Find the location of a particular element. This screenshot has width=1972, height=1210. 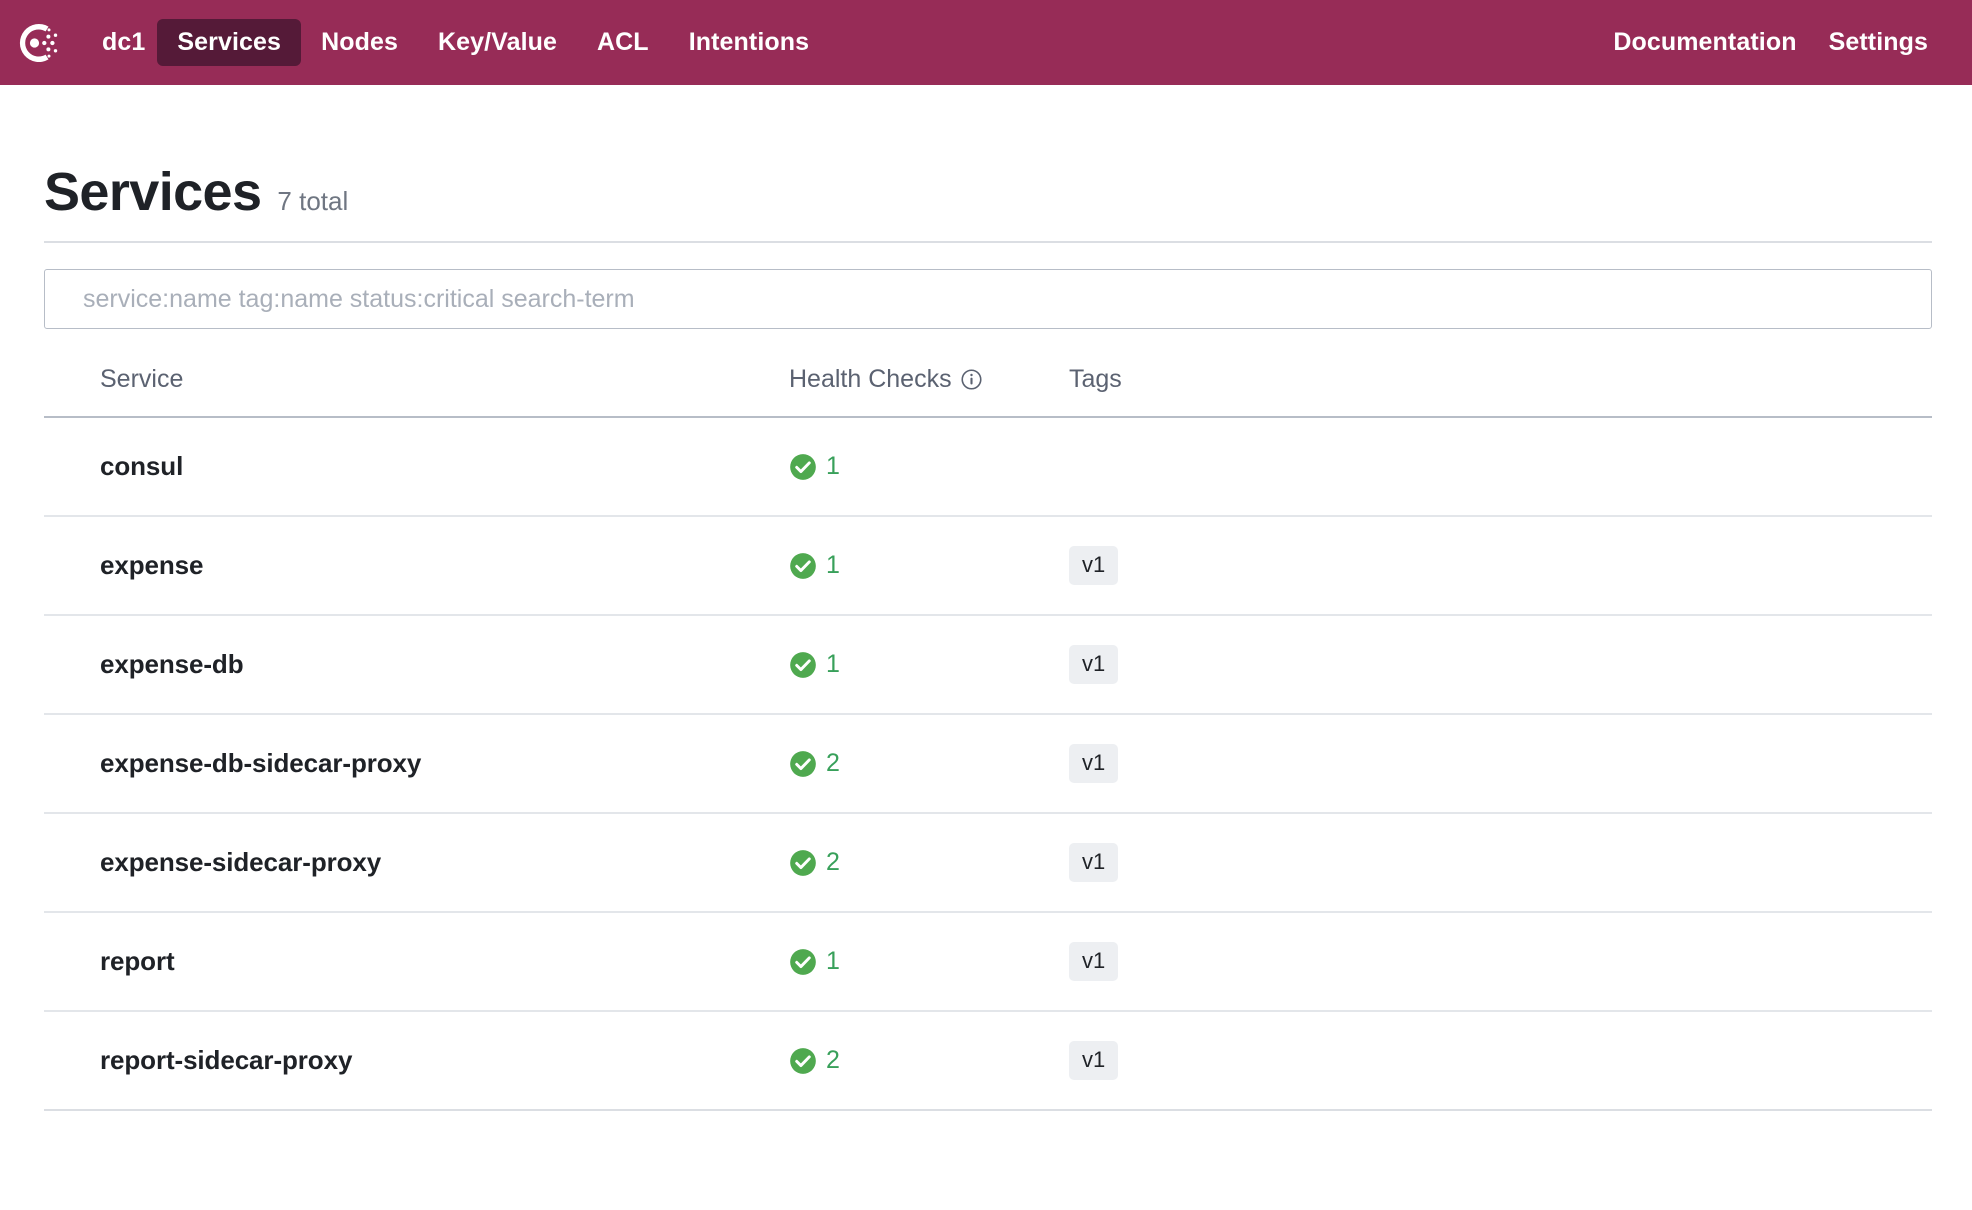

nav-item-intentions: Intentions is located at coordinates (749, 42).